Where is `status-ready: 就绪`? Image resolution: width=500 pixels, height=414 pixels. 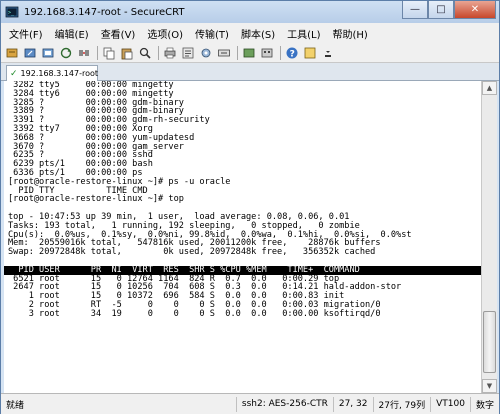
status-ready: 就绪 is located at coordinates (15, 405).